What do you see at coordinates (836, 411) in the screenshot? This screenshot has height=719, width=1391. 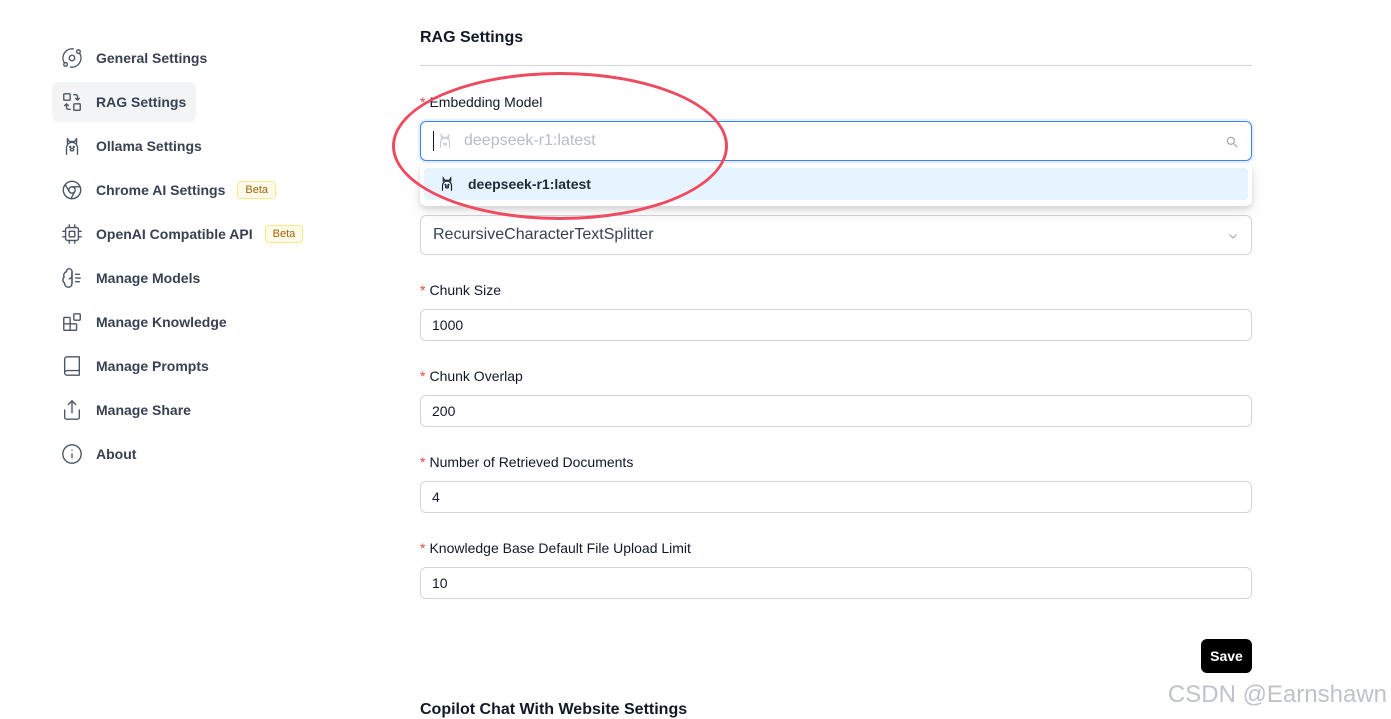 I see `chunk-overlap-input: 200` at bounding box center [836, 411].